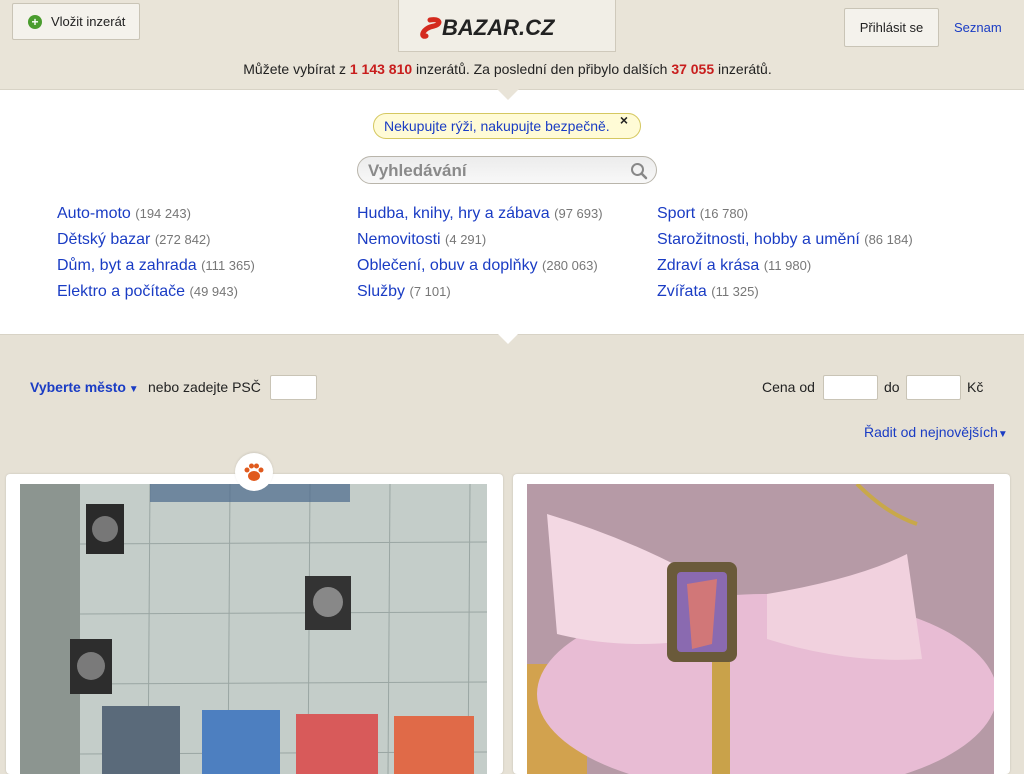  What do you see at coordinates (204, 387) in the screenshot?
I see `psc-label: nebo zadejte PSČ` at bounding box center [204, 387].